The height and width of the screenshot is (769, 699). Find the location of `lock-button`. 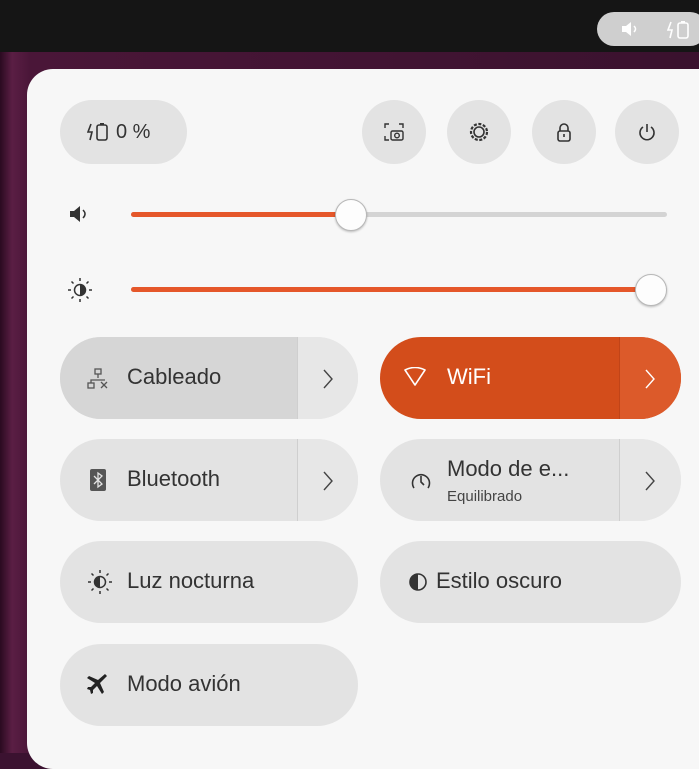

lock-button is located at coordinates (564, 132).